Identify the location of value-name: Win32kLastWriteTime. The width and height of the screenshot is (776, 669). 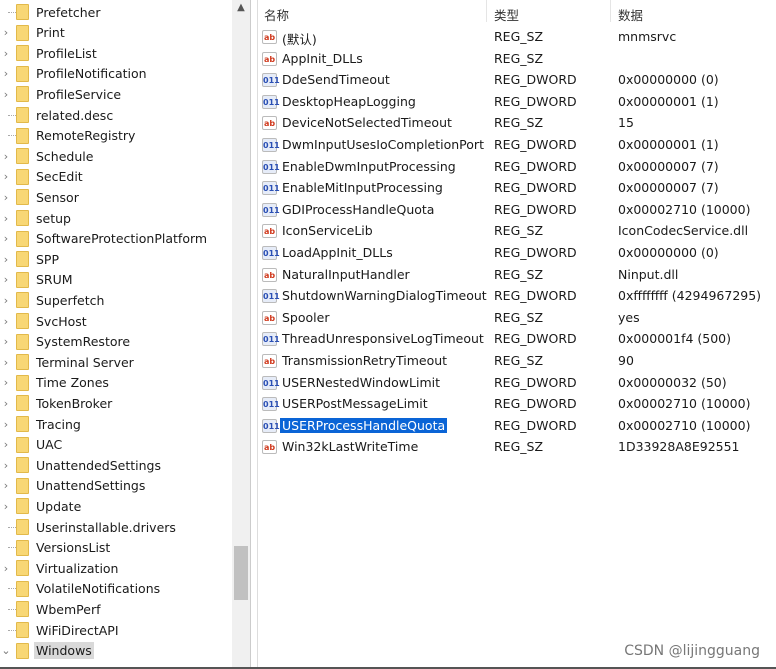
(350, 447).